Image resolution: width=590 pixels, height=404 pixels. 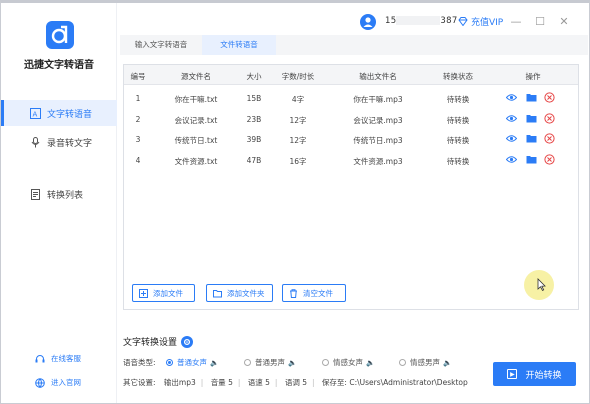 What do you see at coordinates (66, 382) in the screenshot?
I see `official-site-label: 进入官网` at bounding box center [66, 382].